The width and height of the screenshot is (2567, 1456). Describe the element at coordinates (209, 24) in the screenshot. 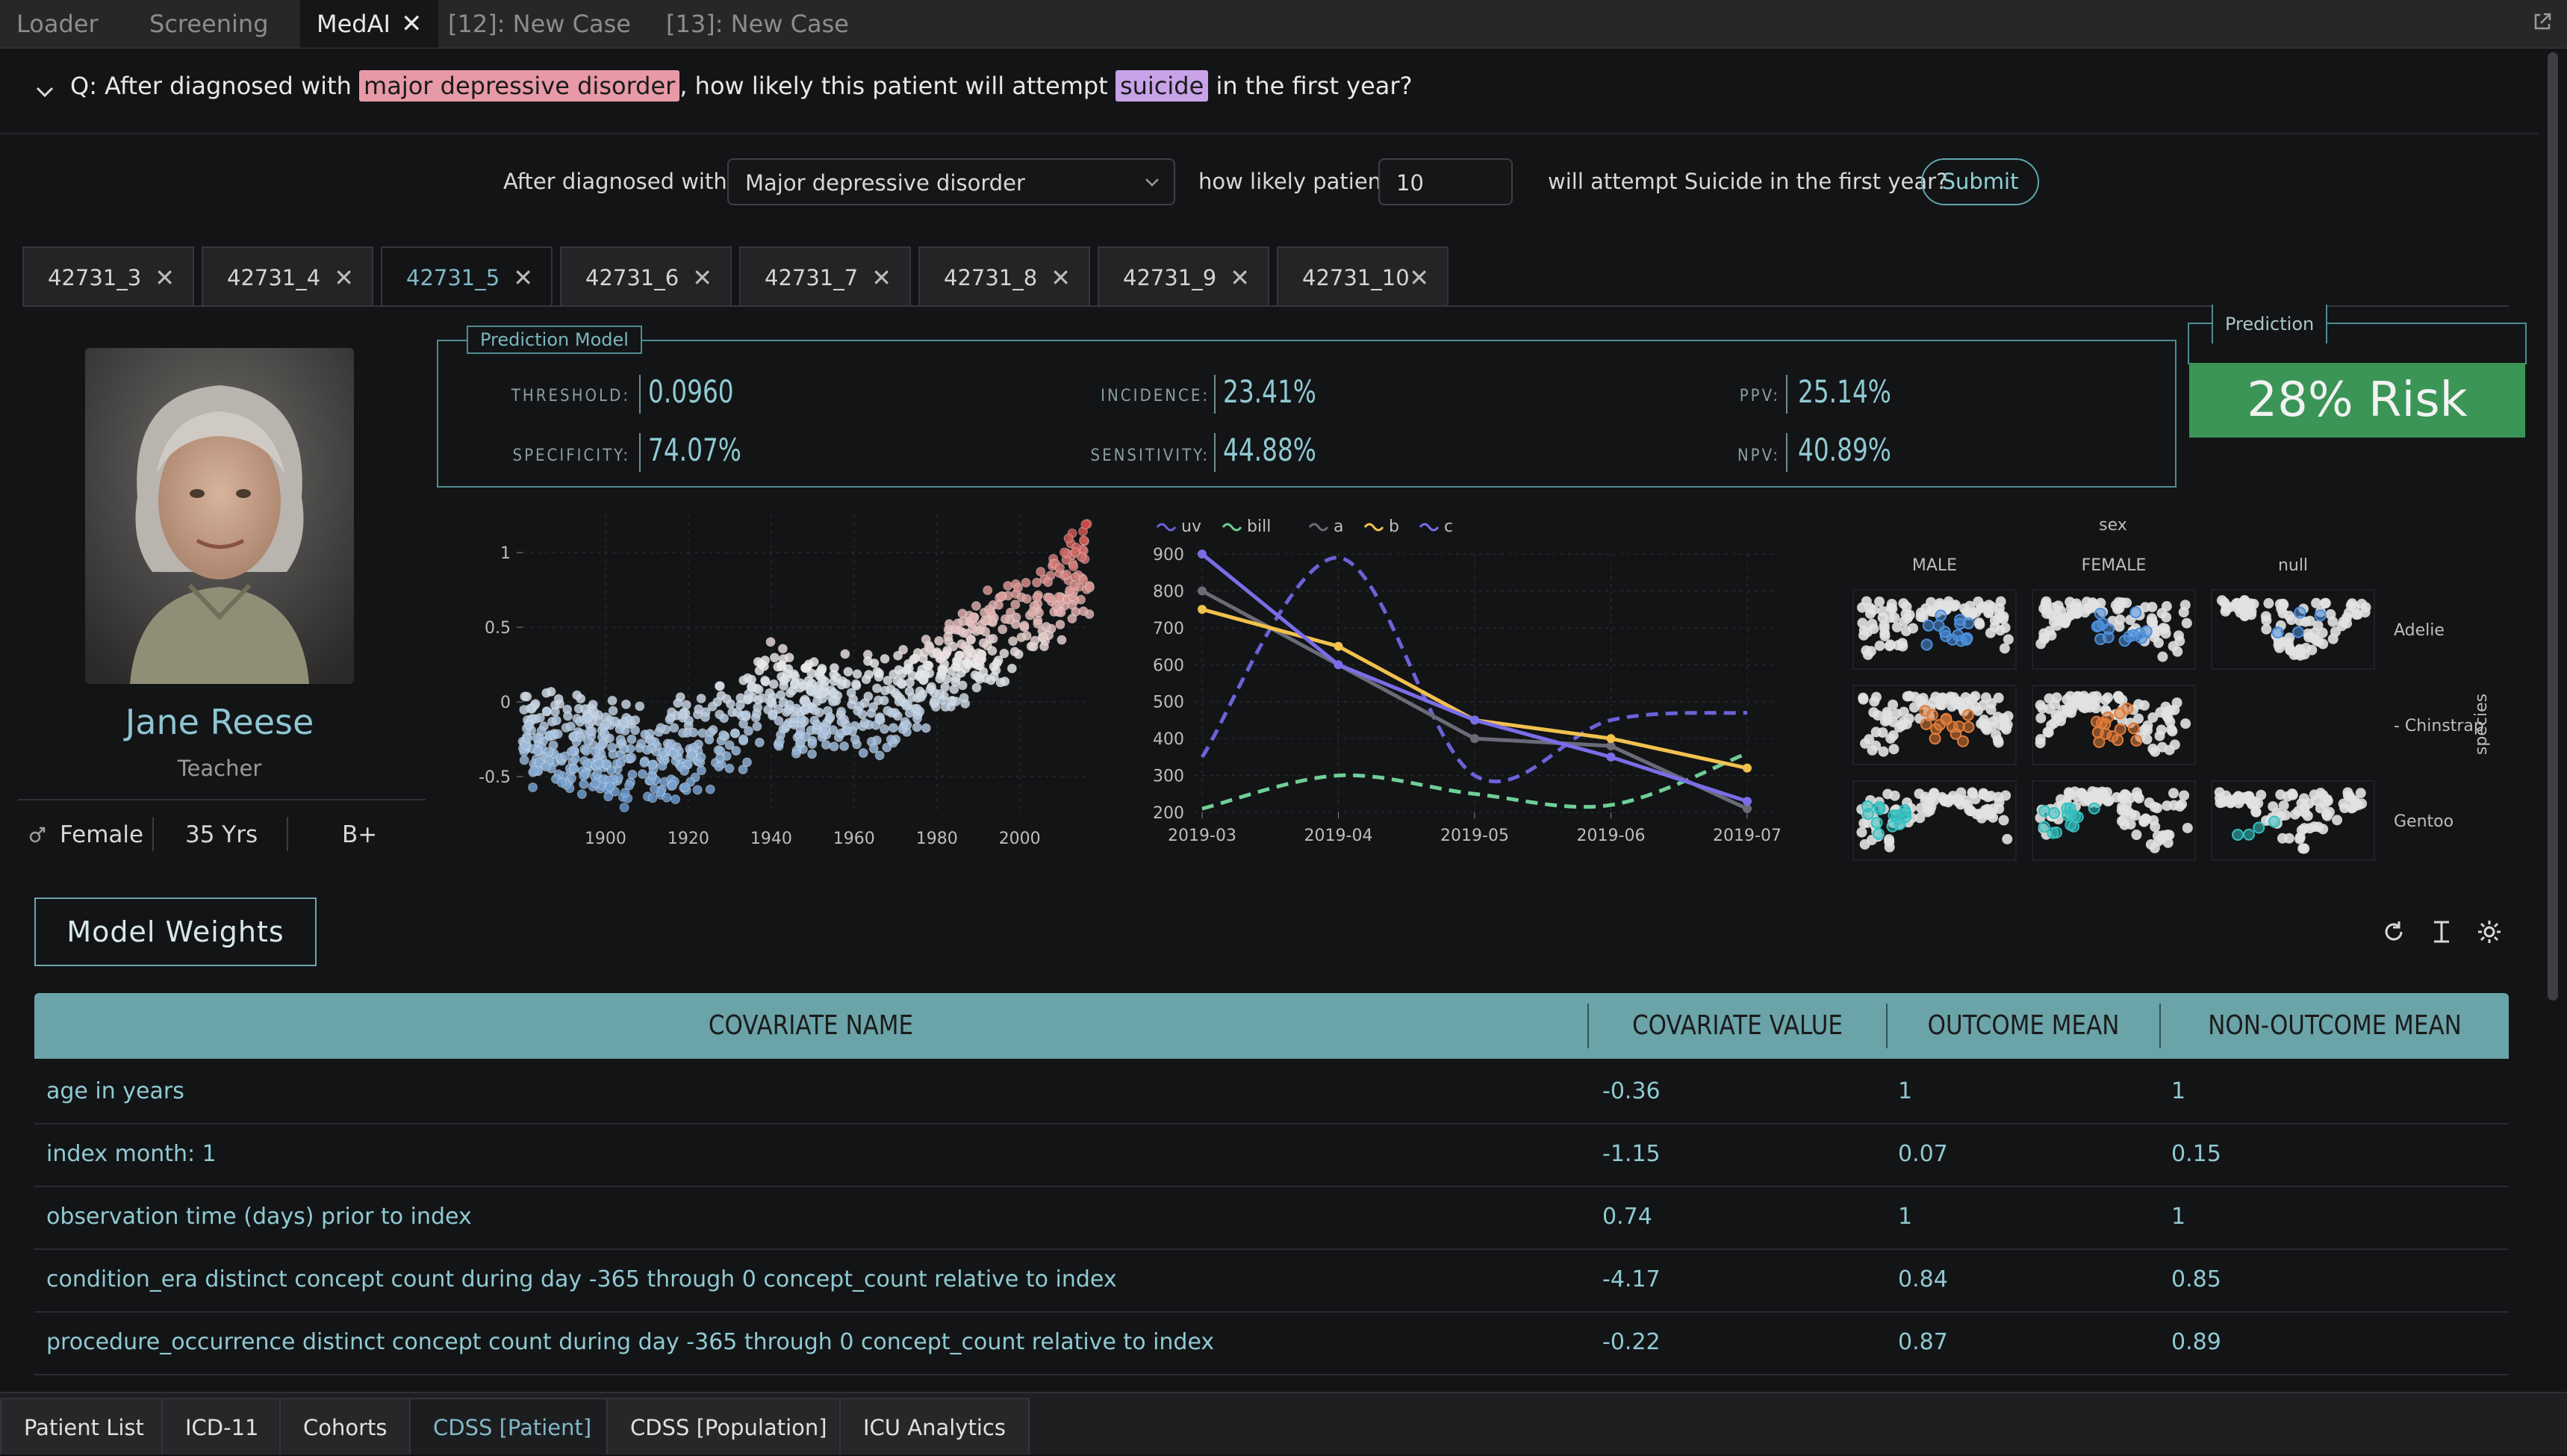

I see `tab-screening: Screening` at that location.